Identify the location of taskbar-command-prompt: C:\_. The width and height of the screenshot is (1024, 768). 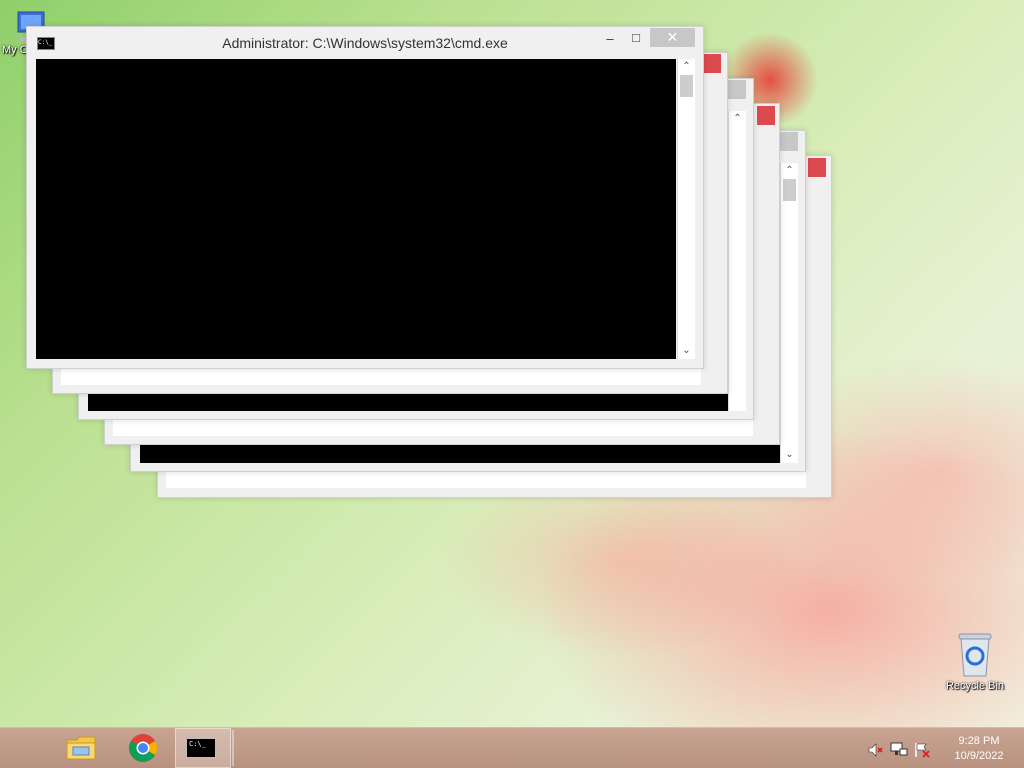
(203, 748).